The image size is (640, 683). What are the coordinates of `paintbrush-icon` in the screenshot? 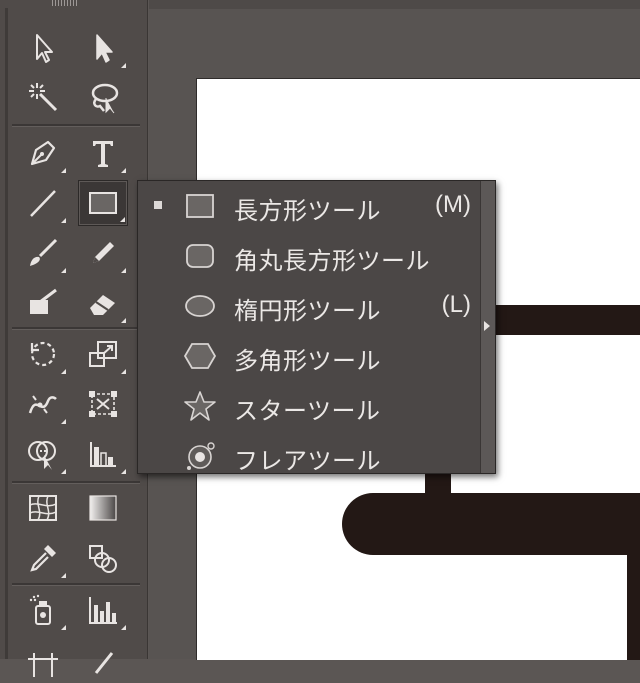 It's located at (44, 252).